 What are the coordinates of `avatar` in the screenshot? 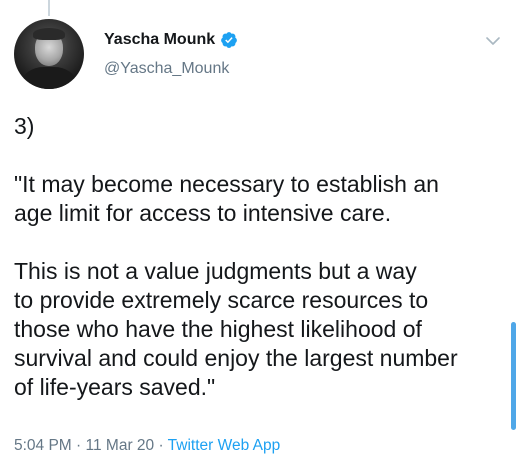 It's located at (49, 54).